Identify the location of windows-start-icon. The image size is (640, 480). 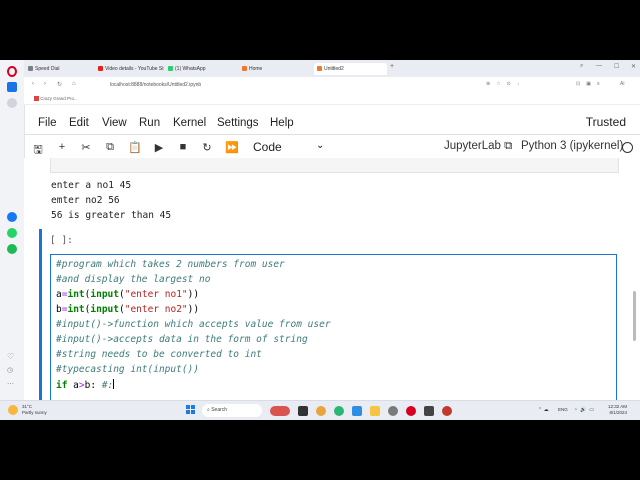
(191, 410).